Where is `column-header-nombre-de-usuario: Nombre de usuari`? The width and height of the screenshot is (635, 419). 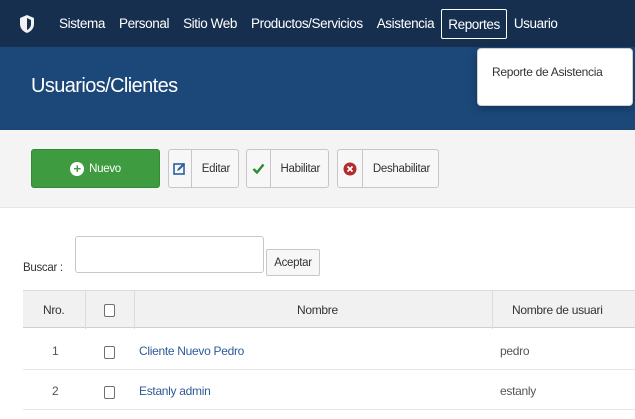 column-header-nombre-de-usuario: Nombre de usuari is located at coordinates (557, 310).